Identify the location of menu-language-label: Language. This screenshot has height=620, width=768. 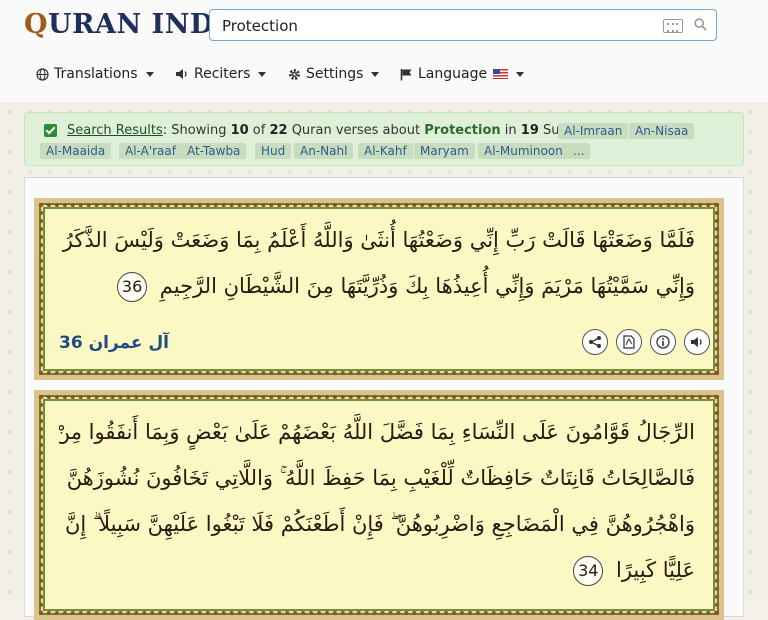
(453, 74).